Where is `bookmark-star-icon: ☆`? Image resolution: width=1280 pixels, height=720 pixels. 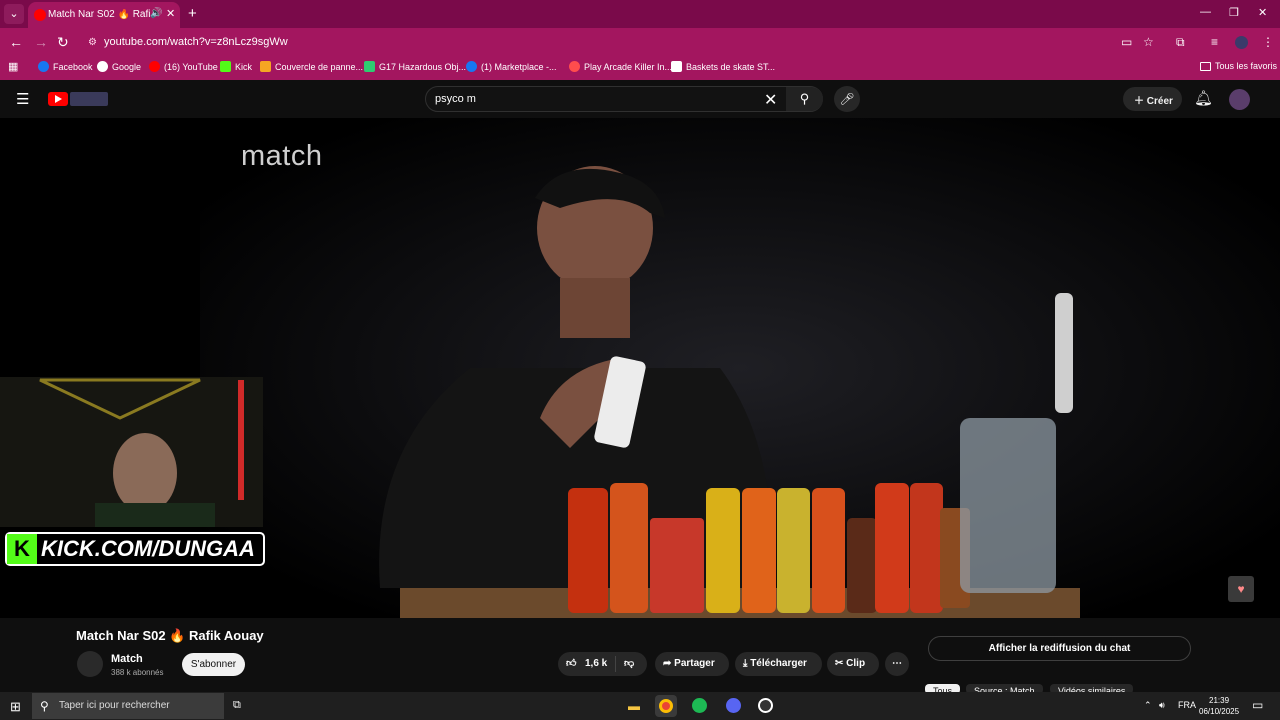 bookmark-star-icon: ☆ is located at coordinates (1148, 42).